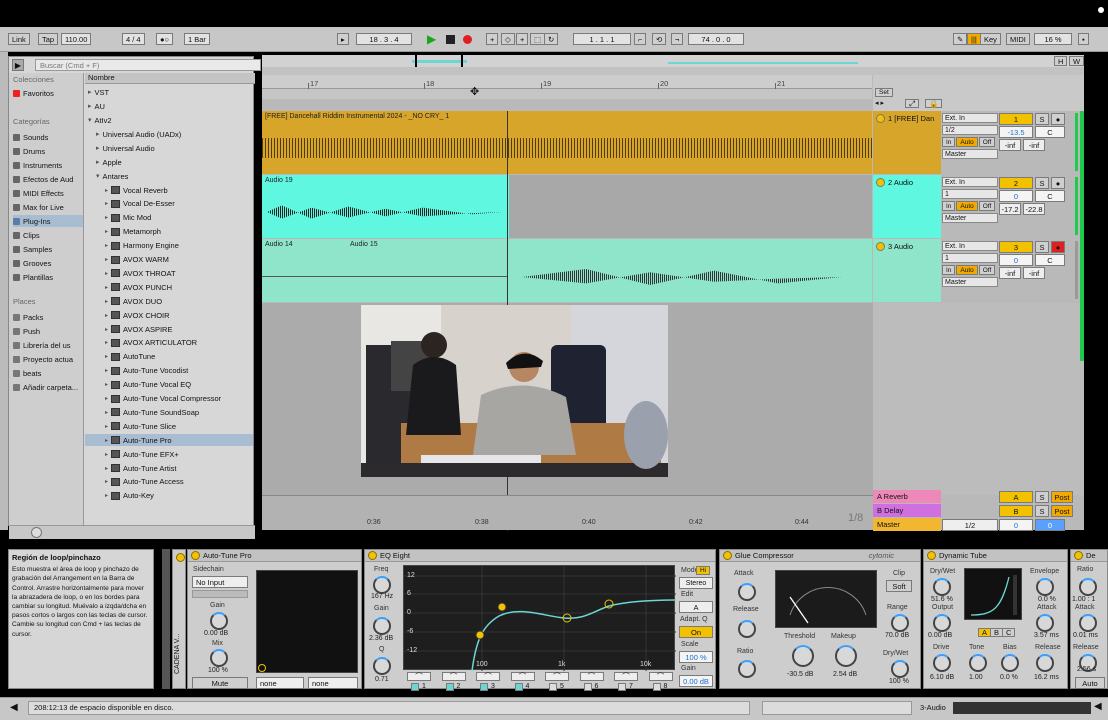  What do you see at coordinates (381, 638) in the screenshot?
I see `eq-gain-value: 2.36 dB` at bounding box center [381, 638].